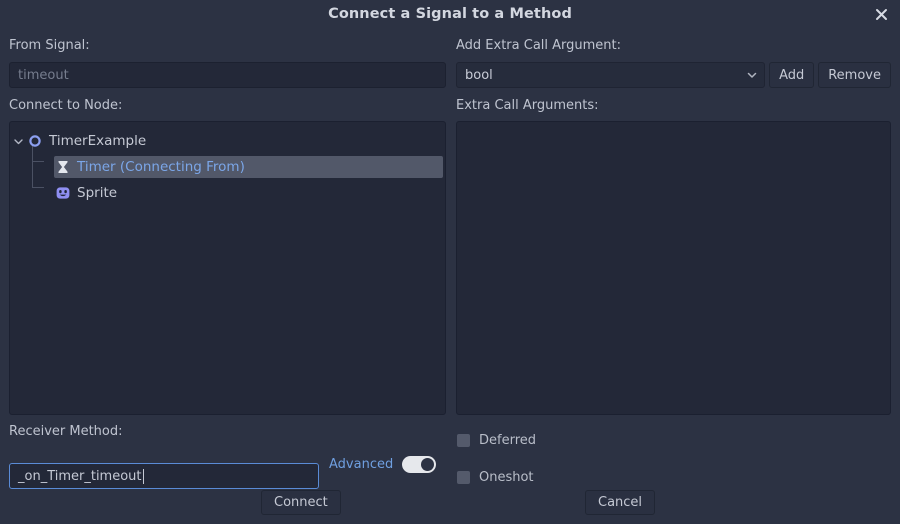 The height and width of the screenshot is (524, 900). Describe the element at coordinates (63, 193) in the screenshot. I see `sprite-icon` at that location.